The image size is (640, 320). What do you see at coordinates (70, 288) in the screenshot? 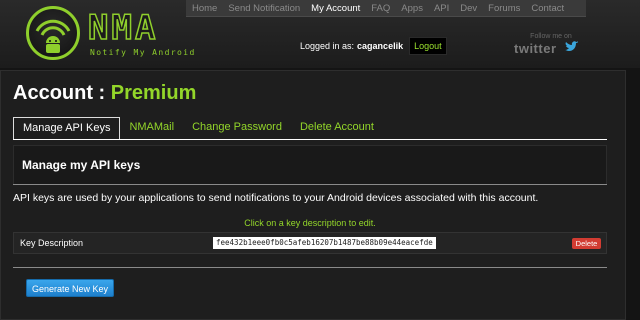
I see `generate-key-button: Generate New Key` at bounding box center [70, 288].